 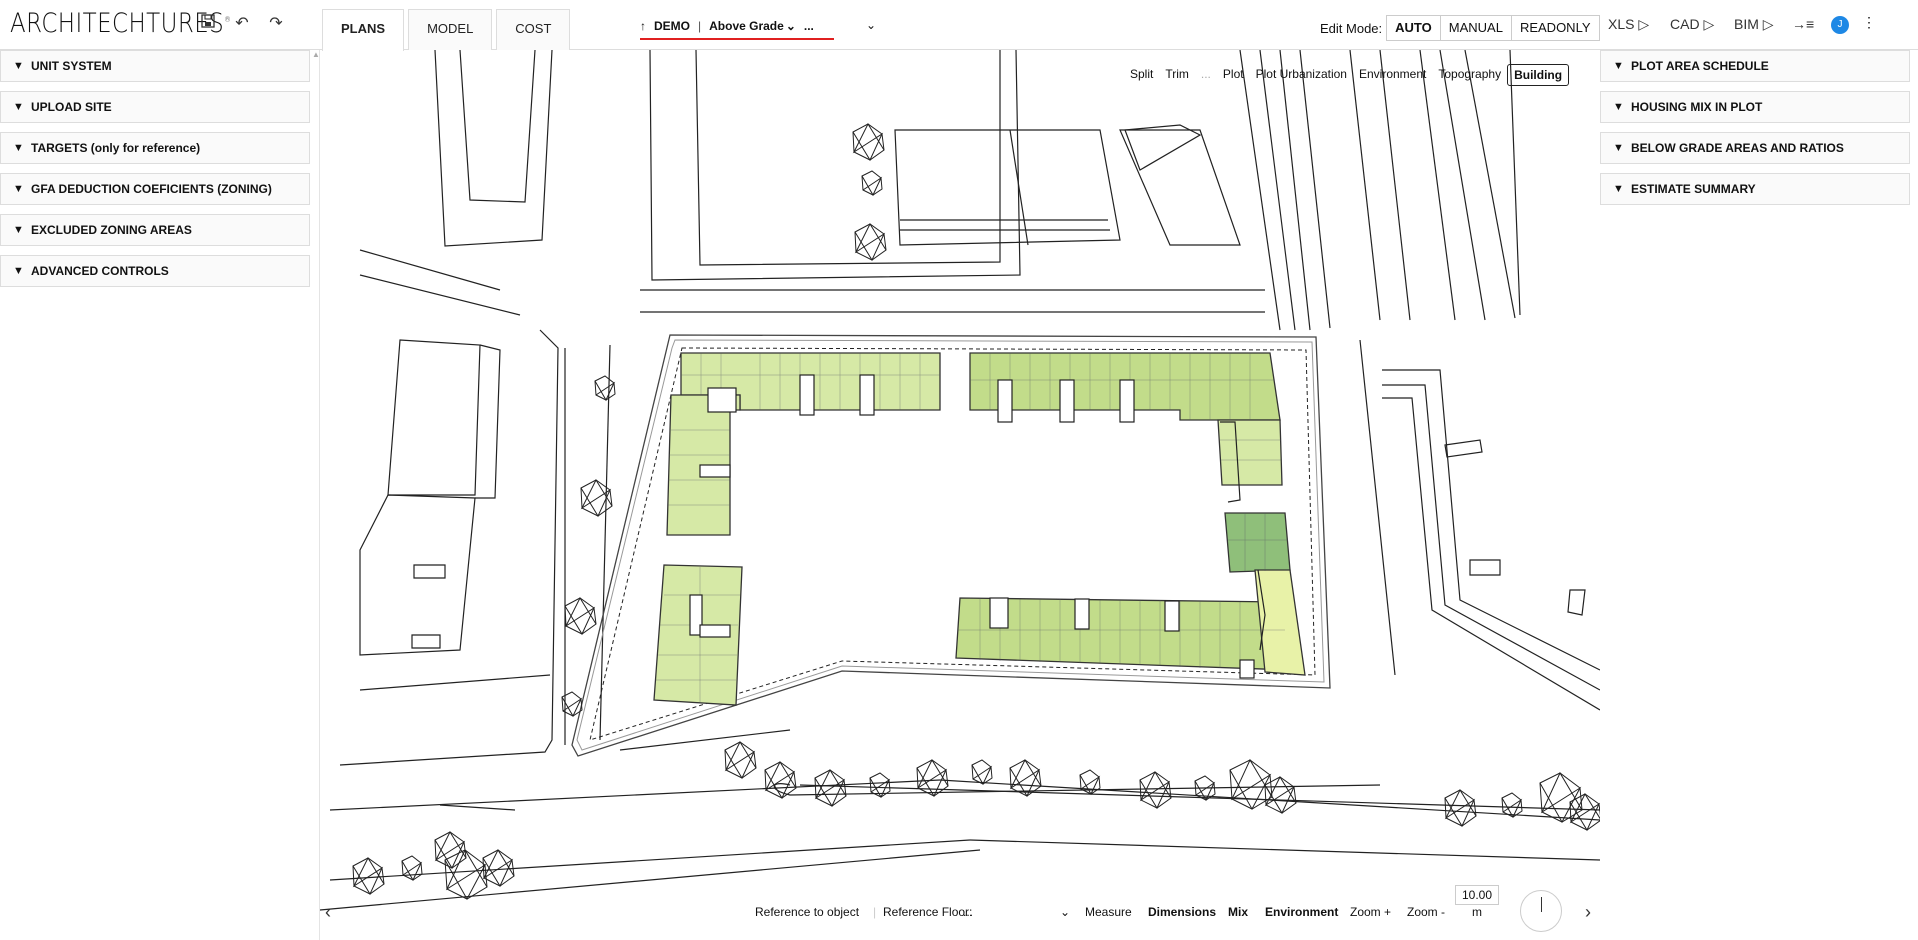 I want to click on edit-mode-readonly-button: READONLY, so click(x=1555, y=28).